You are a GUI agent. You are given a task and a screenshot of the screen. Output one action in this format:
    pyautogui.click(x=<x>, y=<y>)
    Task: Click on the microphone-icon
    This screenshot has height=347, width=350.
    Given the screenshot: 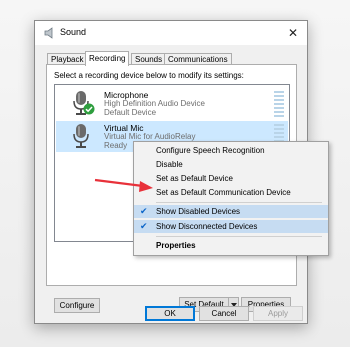 What is the action you would take?
    pyautogui.click(x=81, y=136)
    